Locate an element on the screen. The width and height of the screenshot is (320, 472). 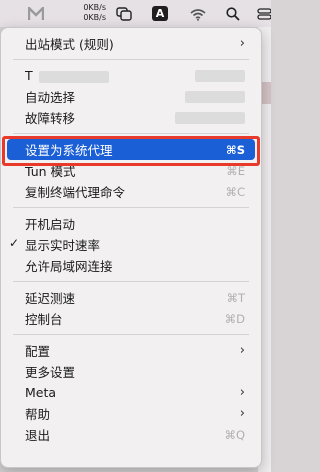
input-source-icon: A is located at coordinates (160, 13).